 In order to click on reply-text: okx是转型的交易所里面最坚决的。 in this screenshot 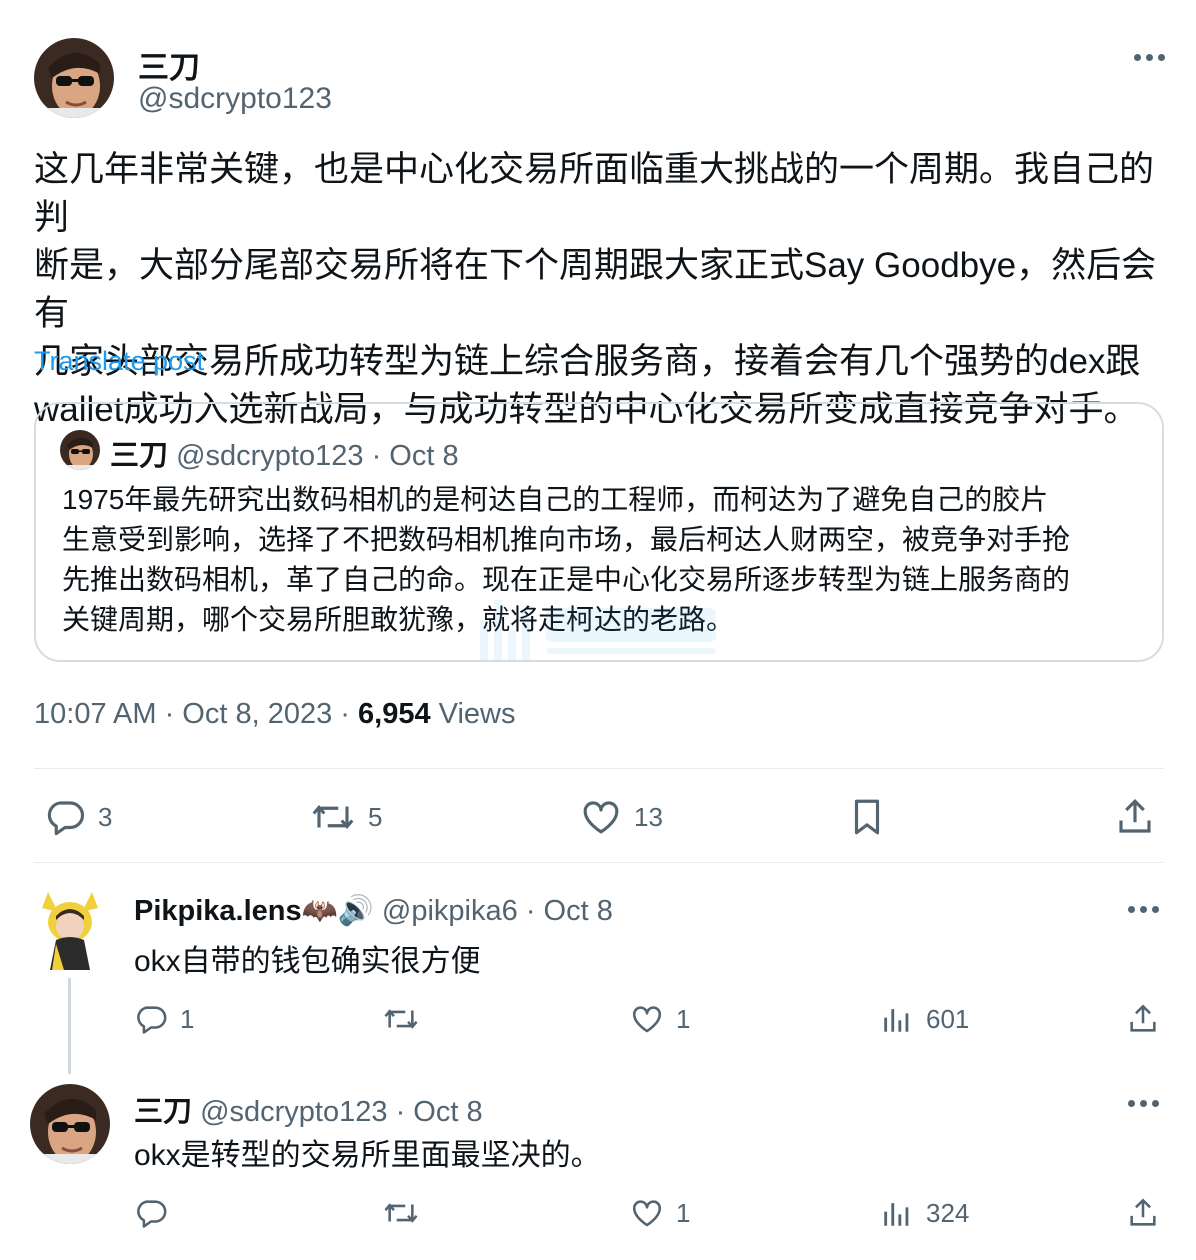, I will do `click(367, 1155)`.